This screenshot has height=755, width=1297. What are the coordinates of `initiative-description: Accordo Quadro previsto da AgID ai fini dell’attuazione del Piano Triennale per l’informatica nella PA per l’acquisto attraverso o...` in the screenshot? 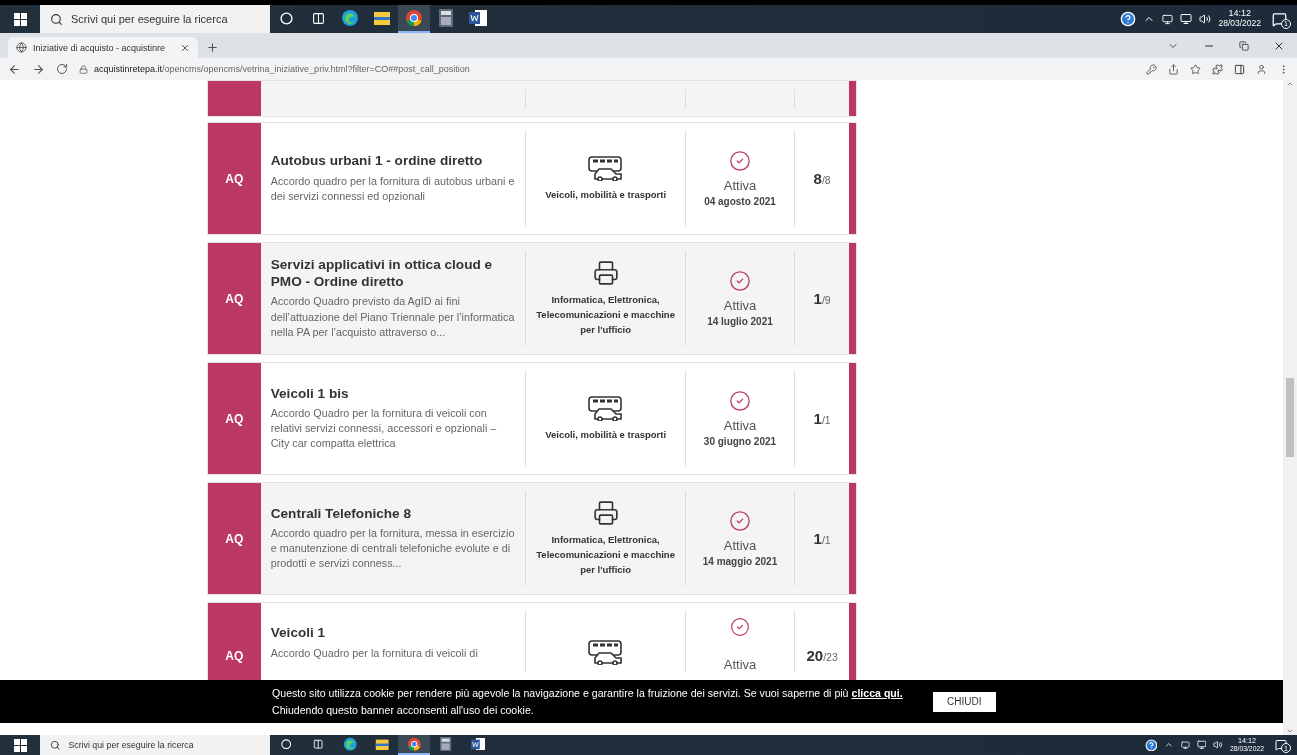 It's located at (393, 317).